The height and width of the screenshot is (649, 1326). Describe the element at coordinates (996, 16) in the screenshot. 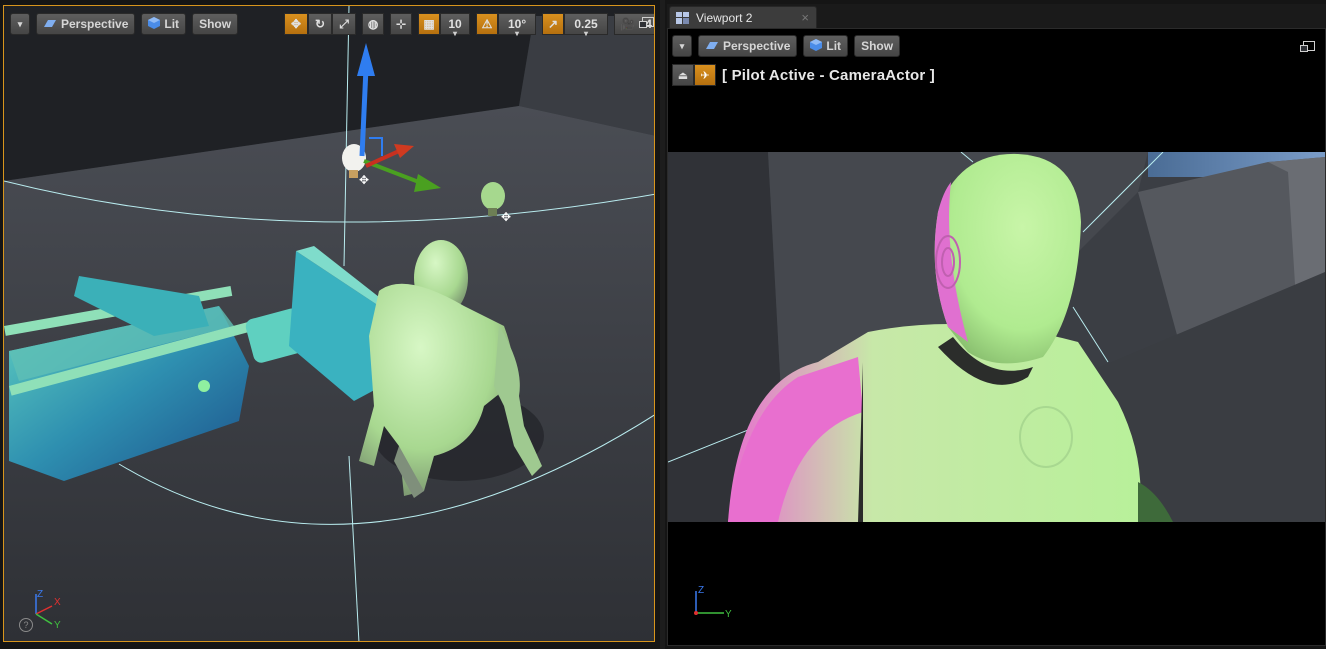

I see `tab-strip: Viewport 2 ×` at that location.